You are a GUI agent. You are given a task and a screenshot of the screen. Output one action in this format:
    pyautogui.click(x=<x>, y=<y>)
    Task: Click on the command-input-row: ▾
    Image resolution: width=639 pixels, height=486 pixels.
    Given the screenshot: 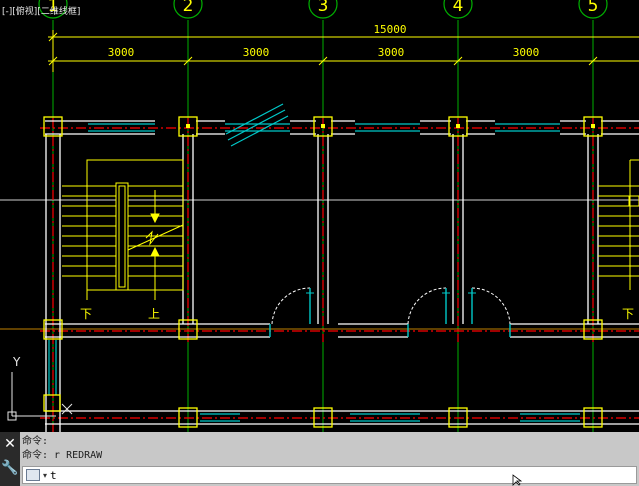 What is the action you would take?
    pyautogui.click(x=329, y=475)
    